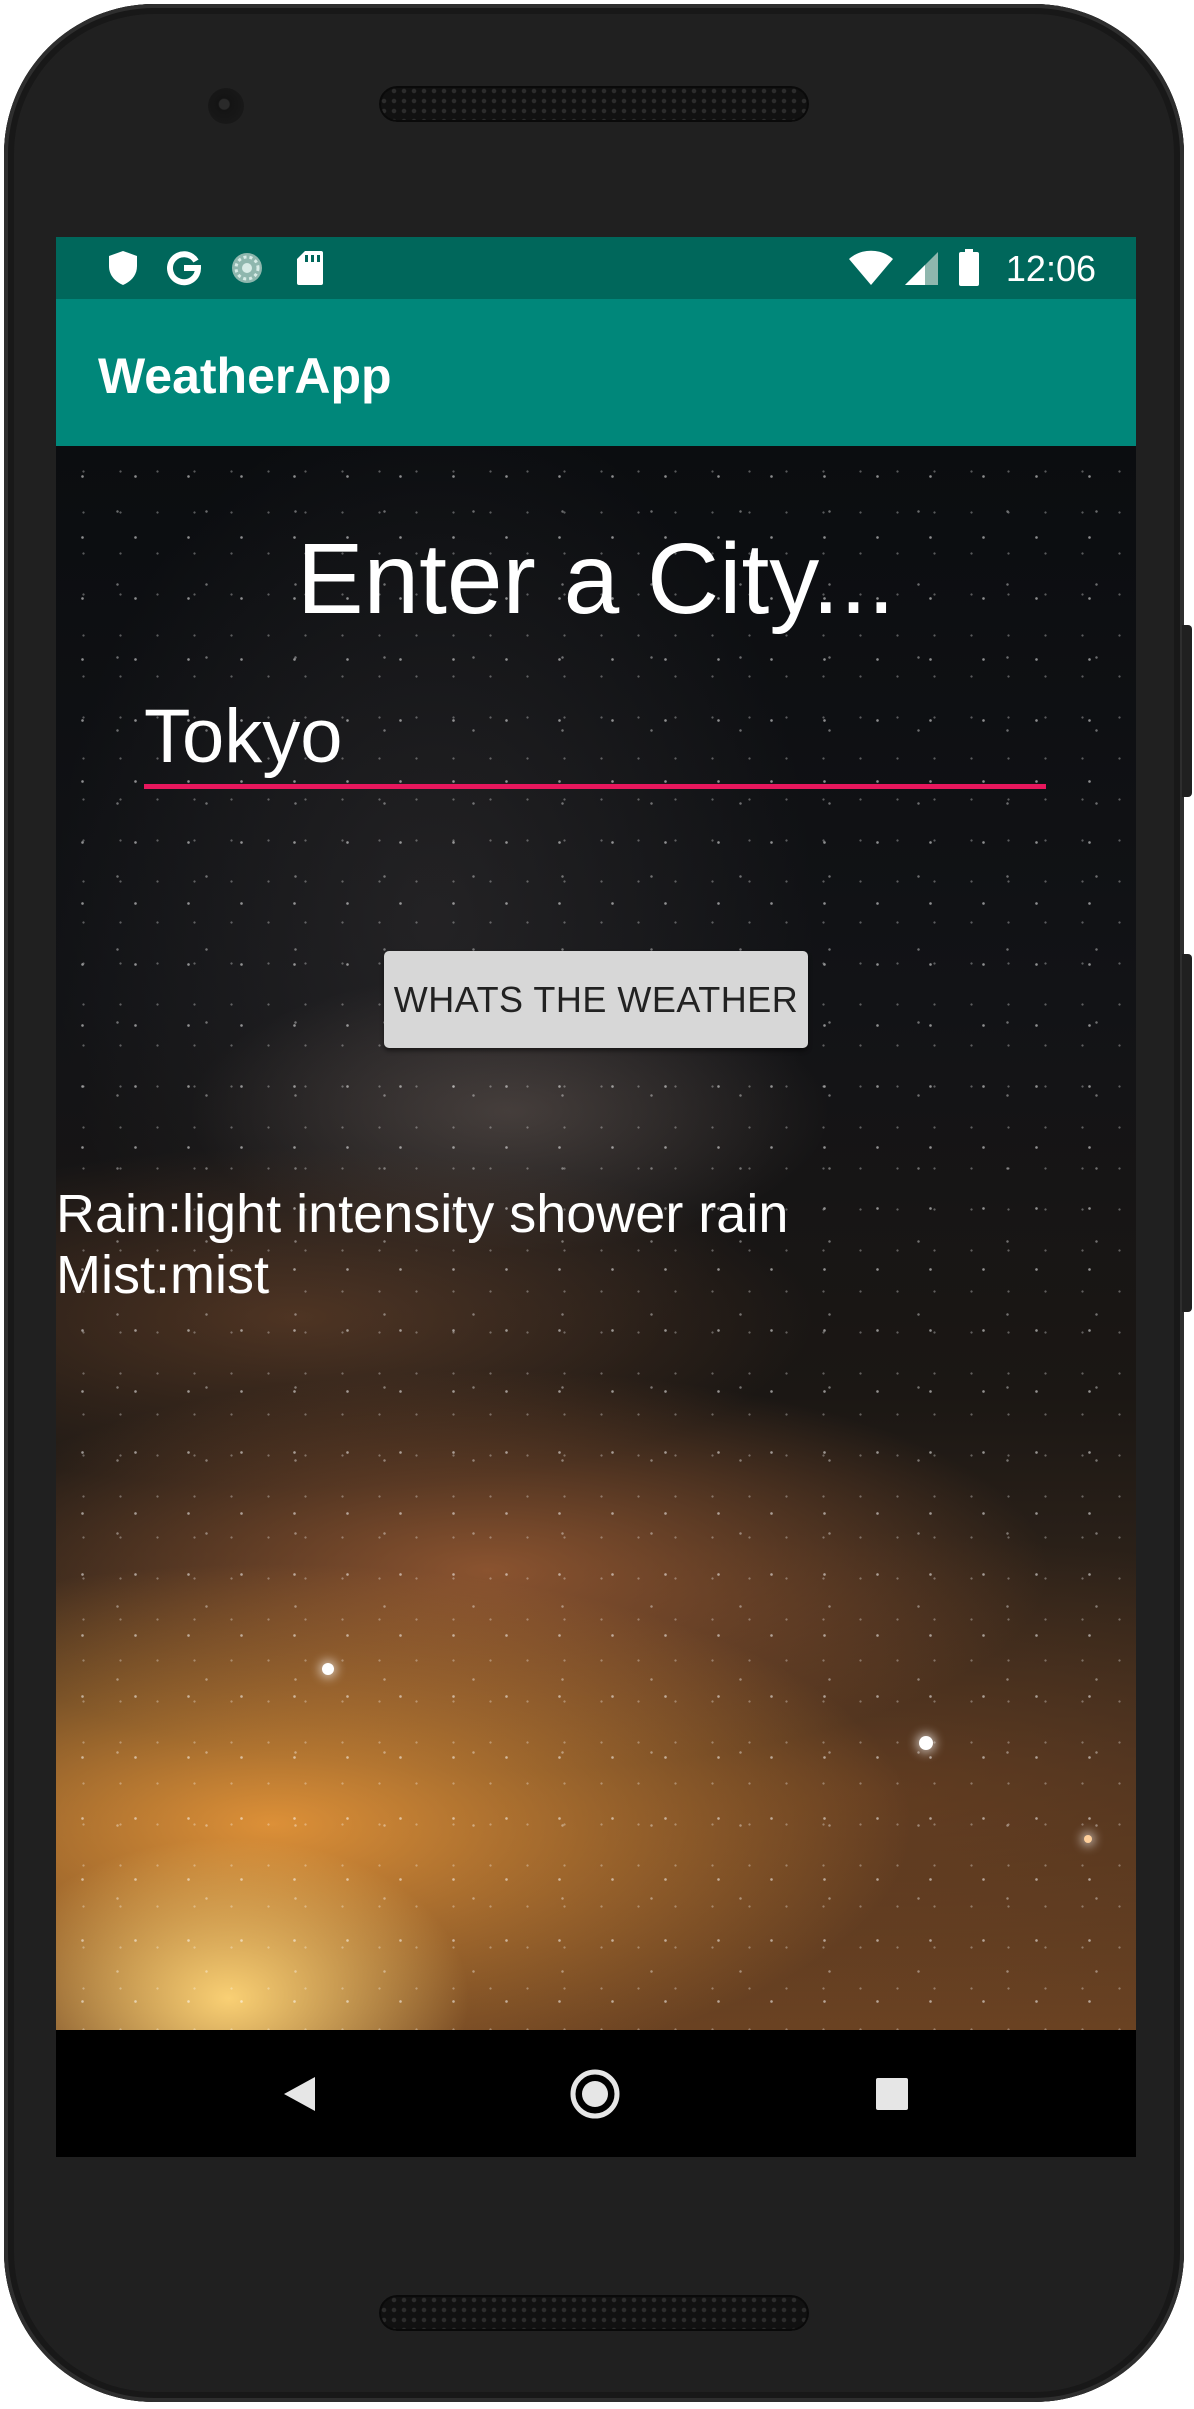 This screenshot has height=2409, width=1194. I want to click on wifi-icon, so click(871, 268).